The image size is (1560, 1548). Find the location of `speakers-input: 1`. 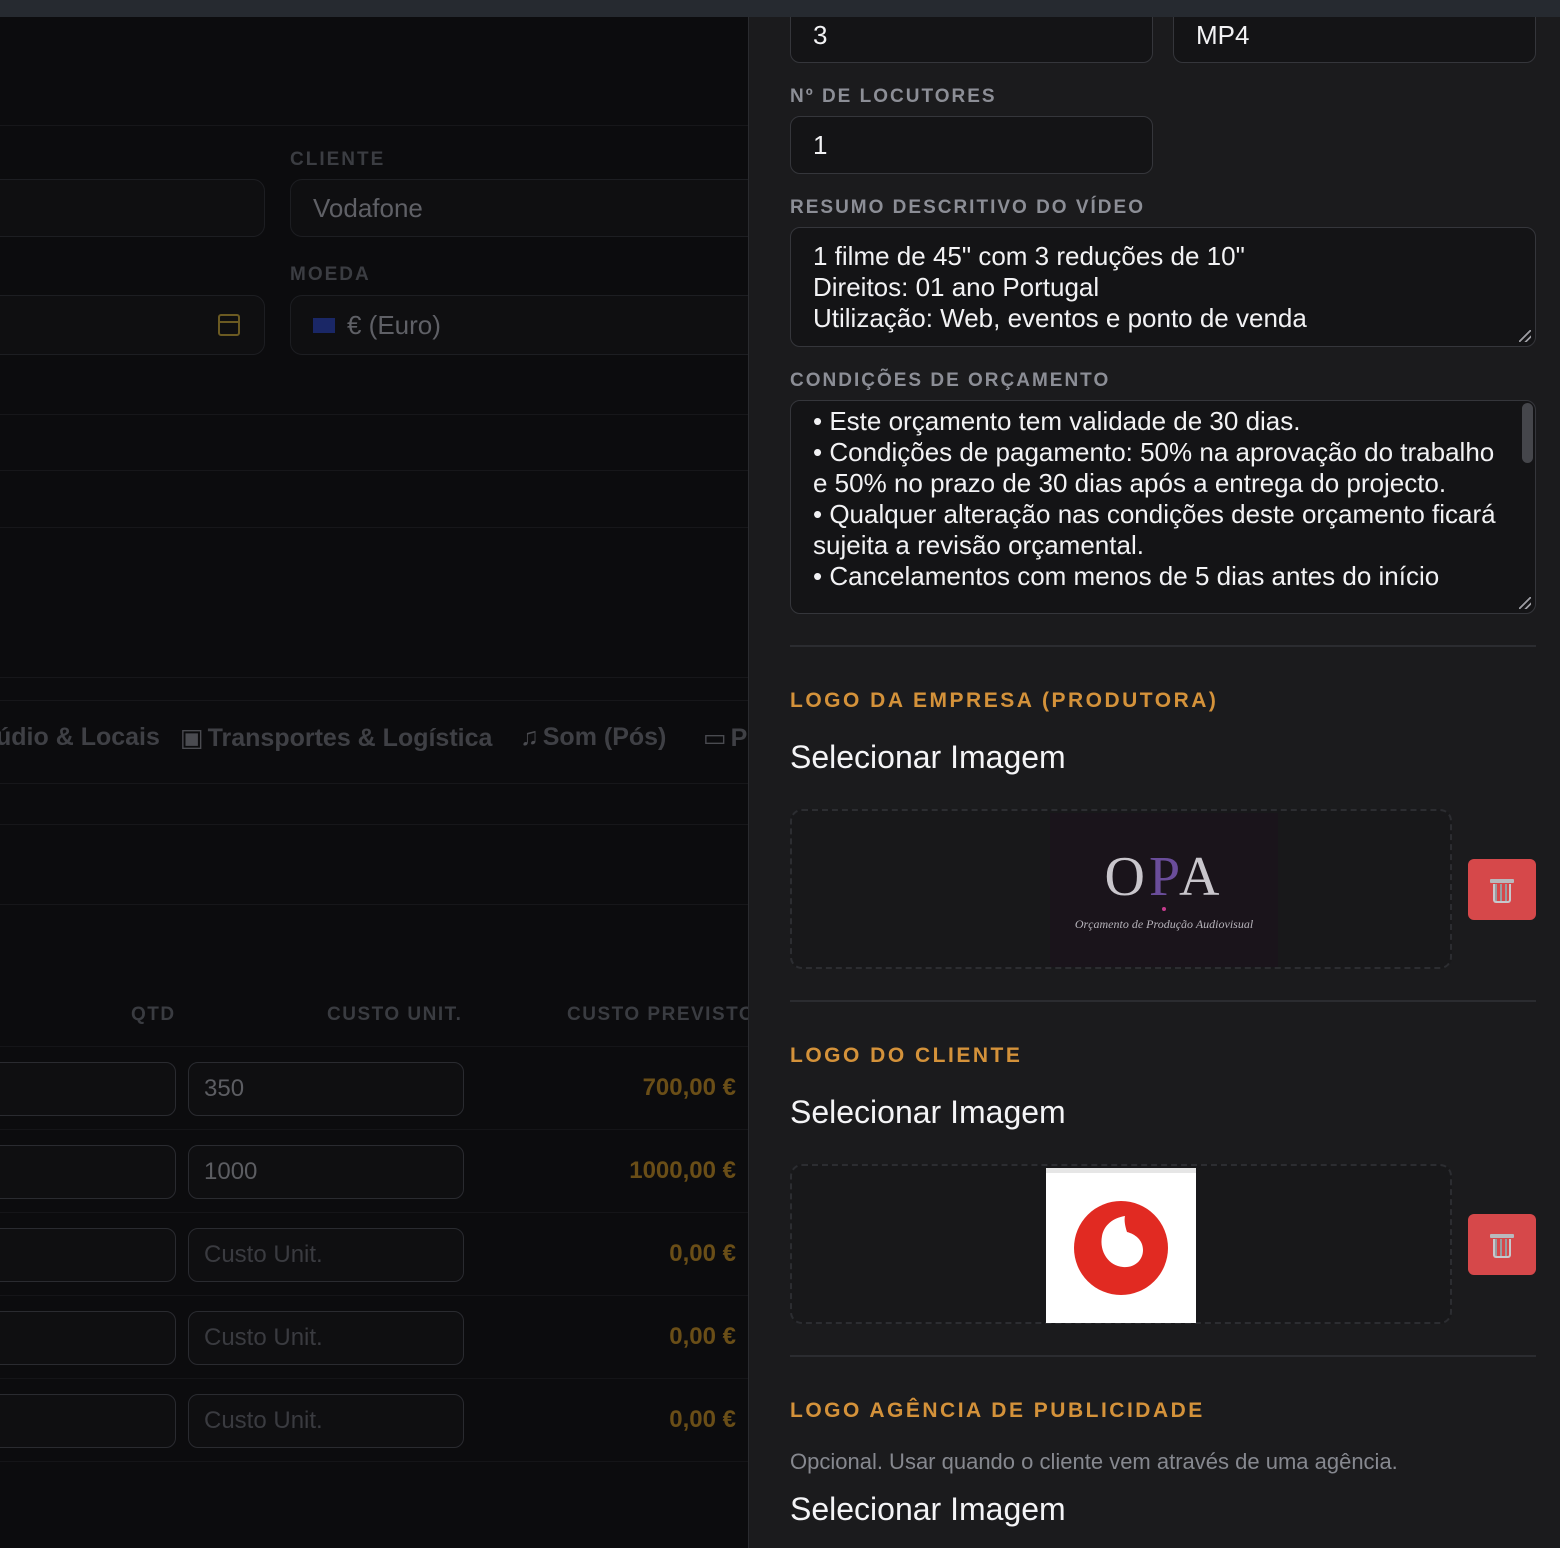

speakers-input: 1 is located at coordinates (971, 145).